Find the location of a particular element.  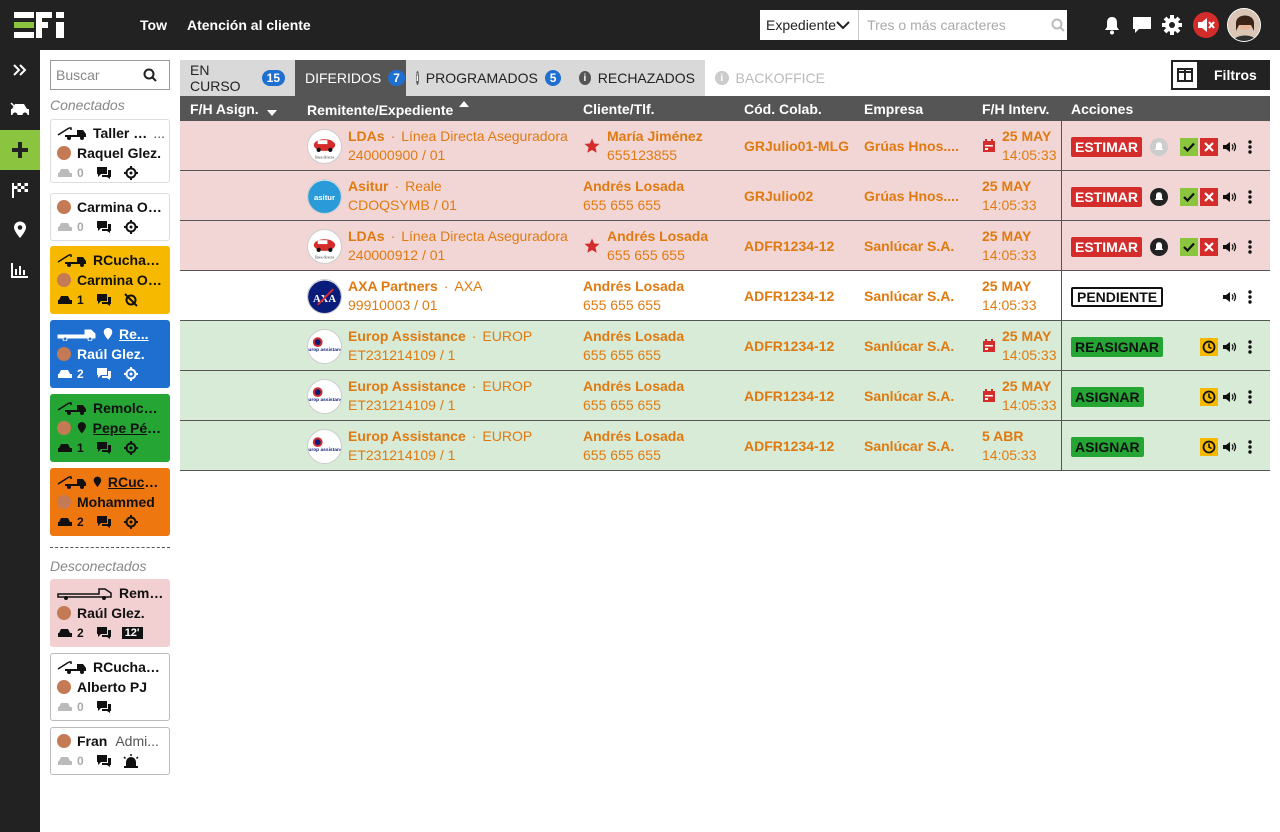

column-header-fh-interv: F/H Interv. is located at coordinates (1015, 109).